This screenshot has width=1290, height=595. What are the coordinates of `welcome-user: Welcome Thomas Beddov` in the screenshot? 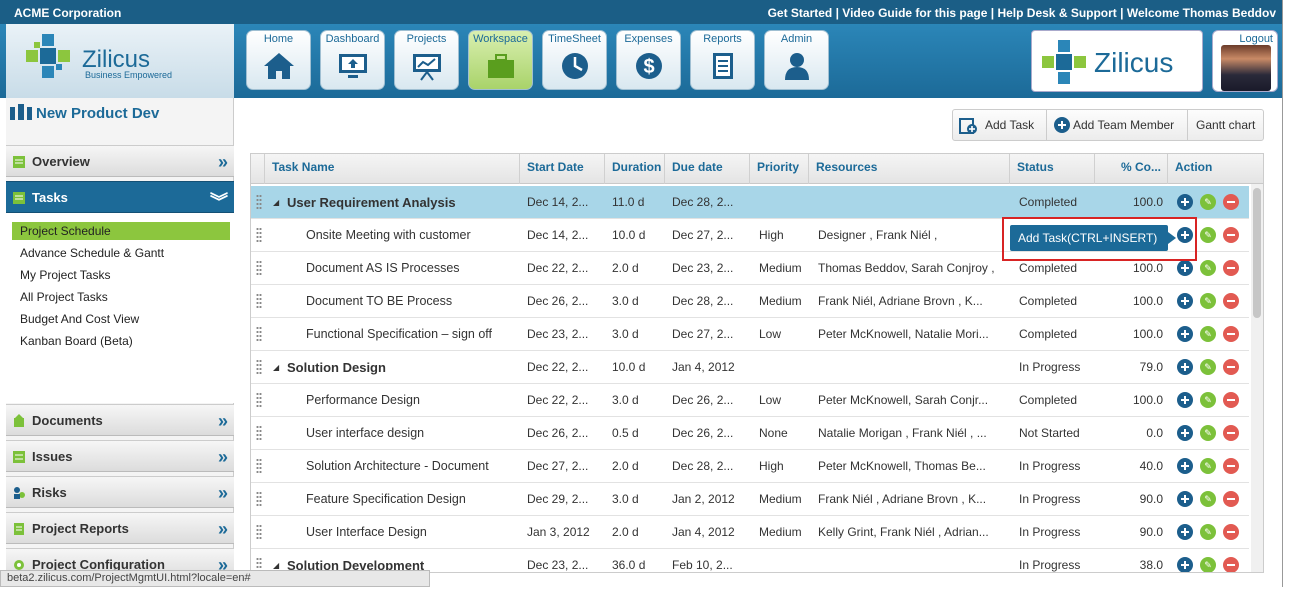 It's located at (1201, 13).